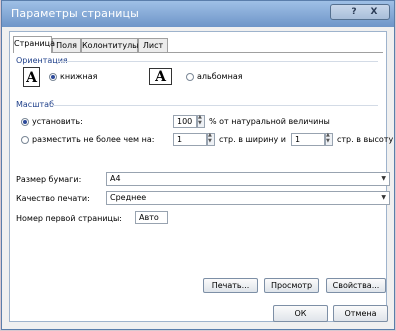 The height and width of the screenshot is (331, 396). What do you see at coordinates (354, 12) in the screenshot?
I see `help-icon: ?` at bounding box center [354, 12].